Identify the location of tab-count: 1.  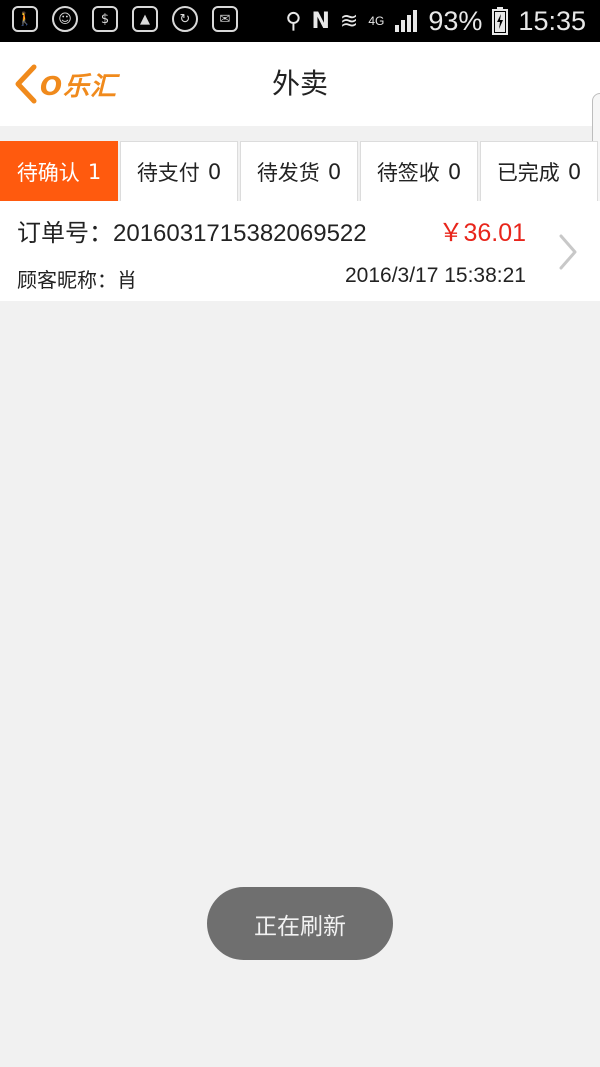
(94, 171).